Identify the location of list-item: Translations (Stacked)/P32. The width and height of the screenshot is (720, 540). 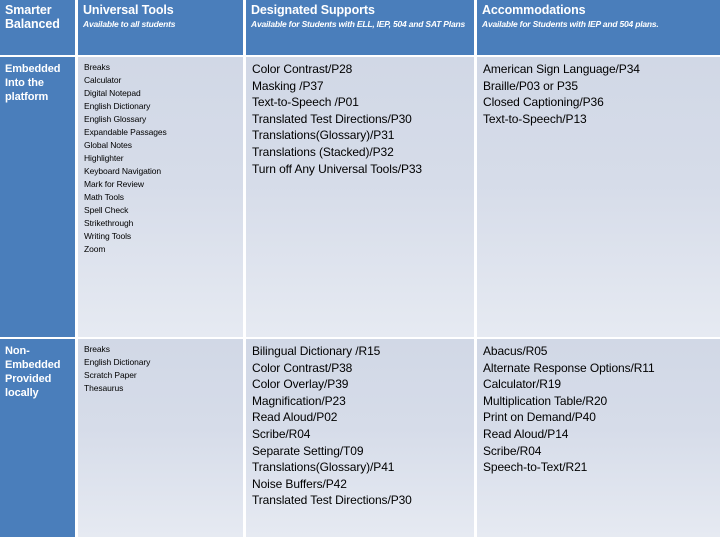
(323, 151).